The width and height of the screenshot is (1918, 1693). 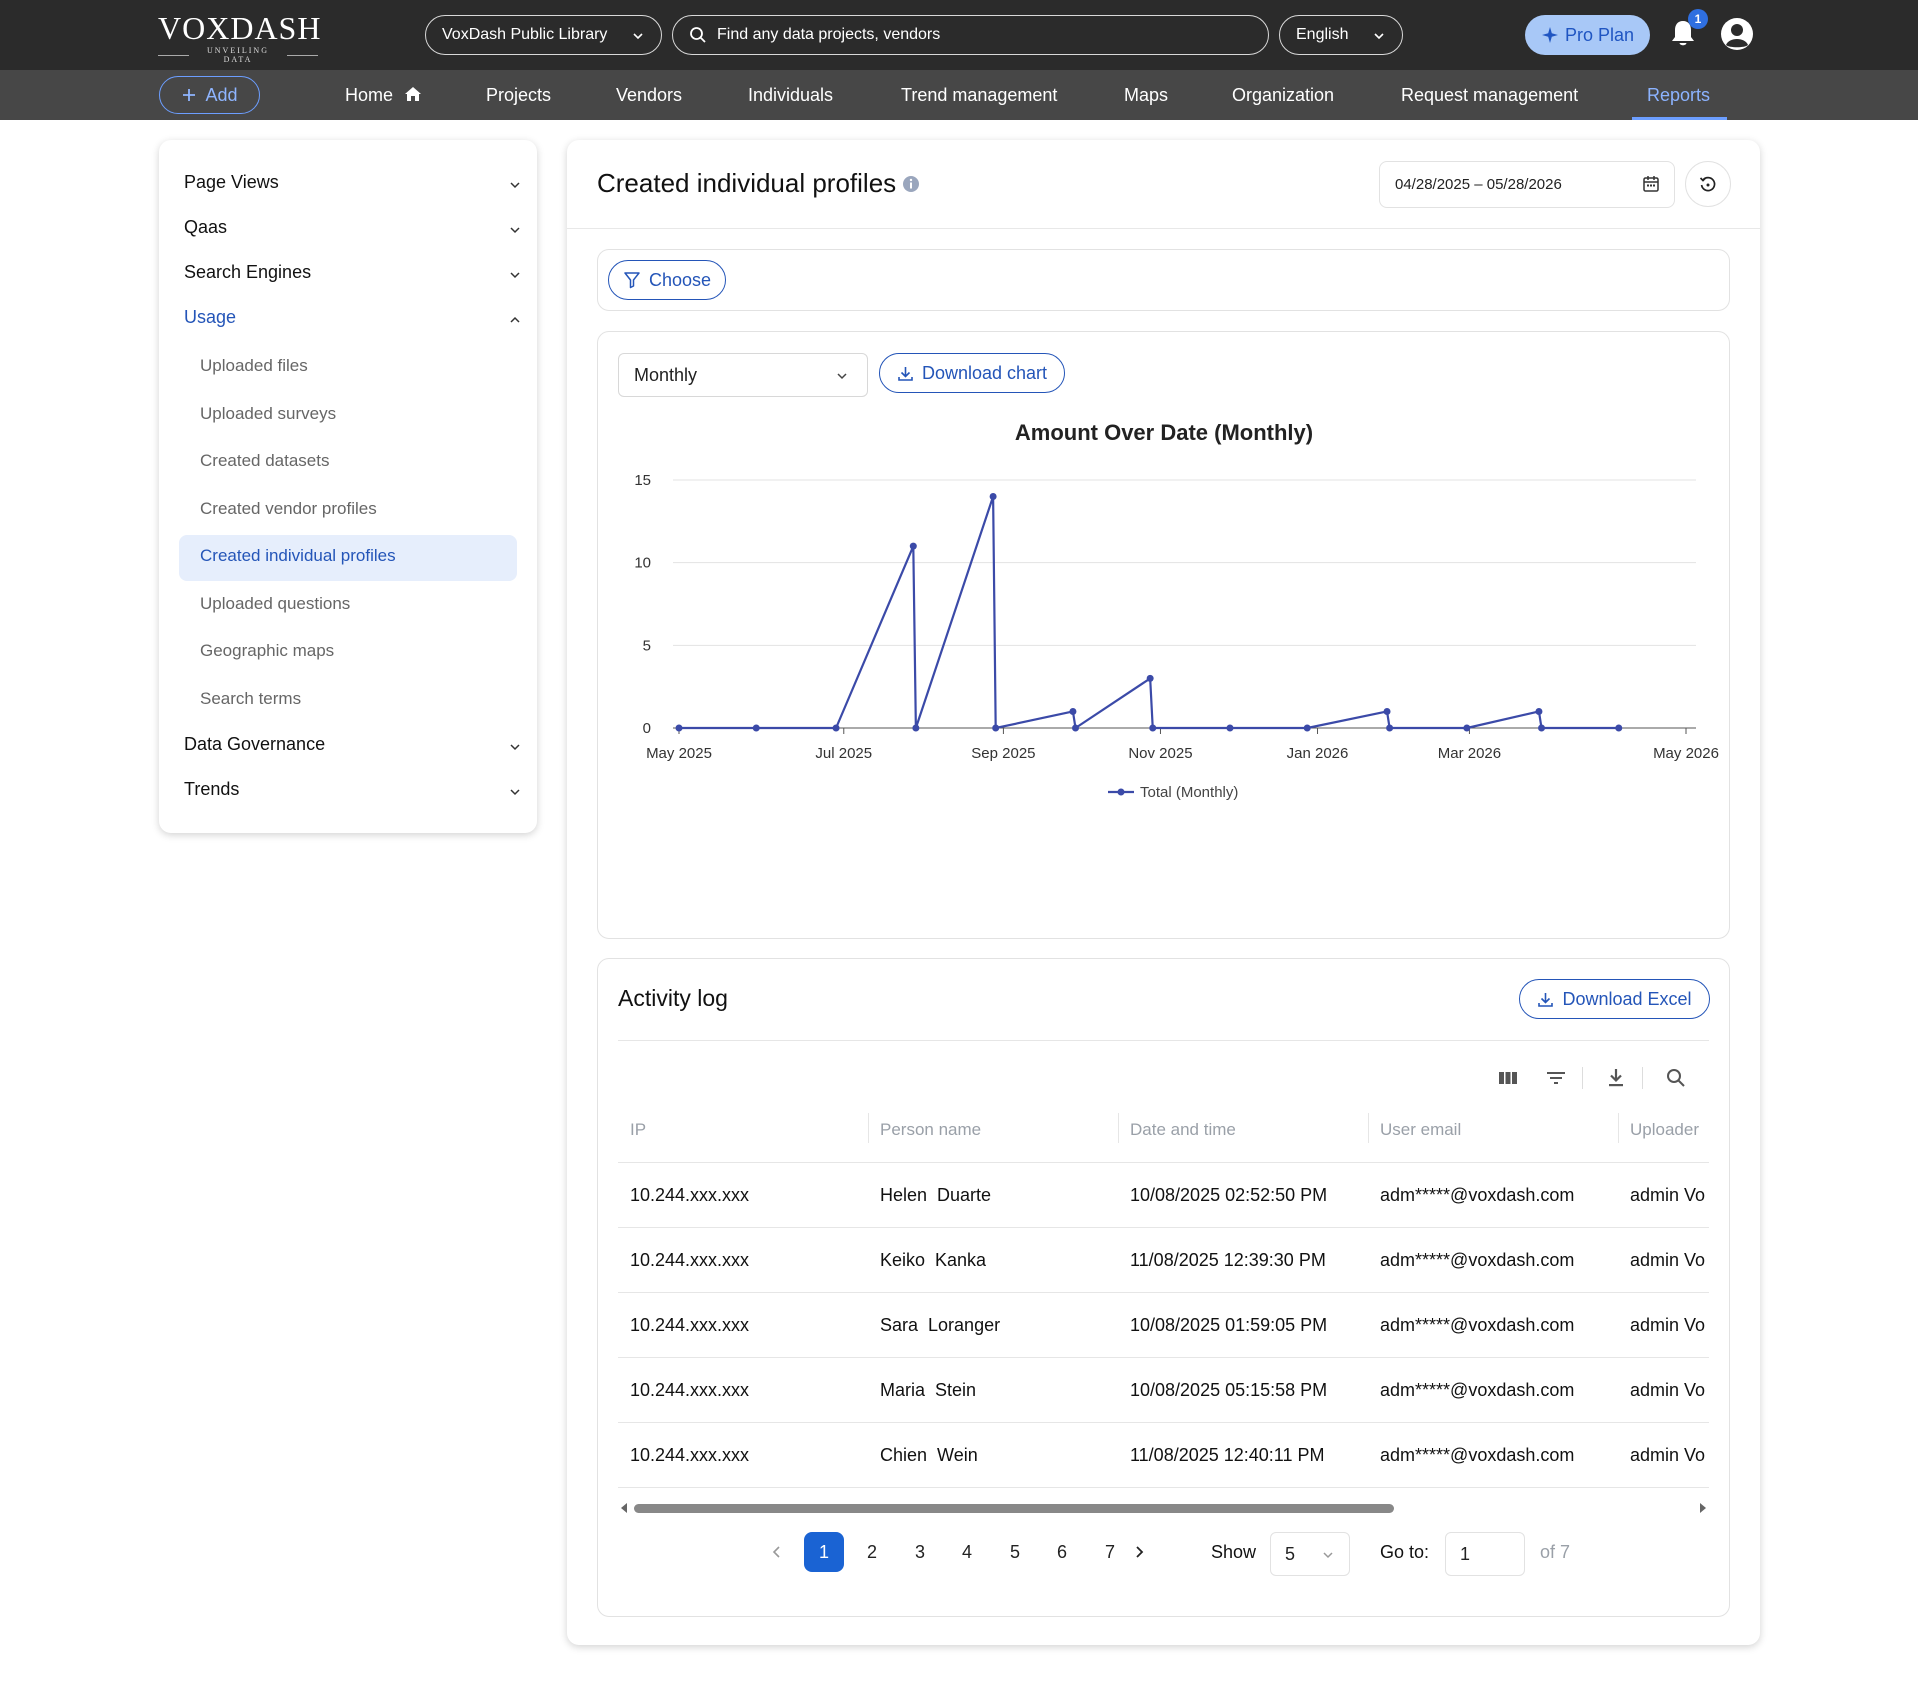 I want to click on download-excel-button: Download Excel, so click(x=1614, y=999).